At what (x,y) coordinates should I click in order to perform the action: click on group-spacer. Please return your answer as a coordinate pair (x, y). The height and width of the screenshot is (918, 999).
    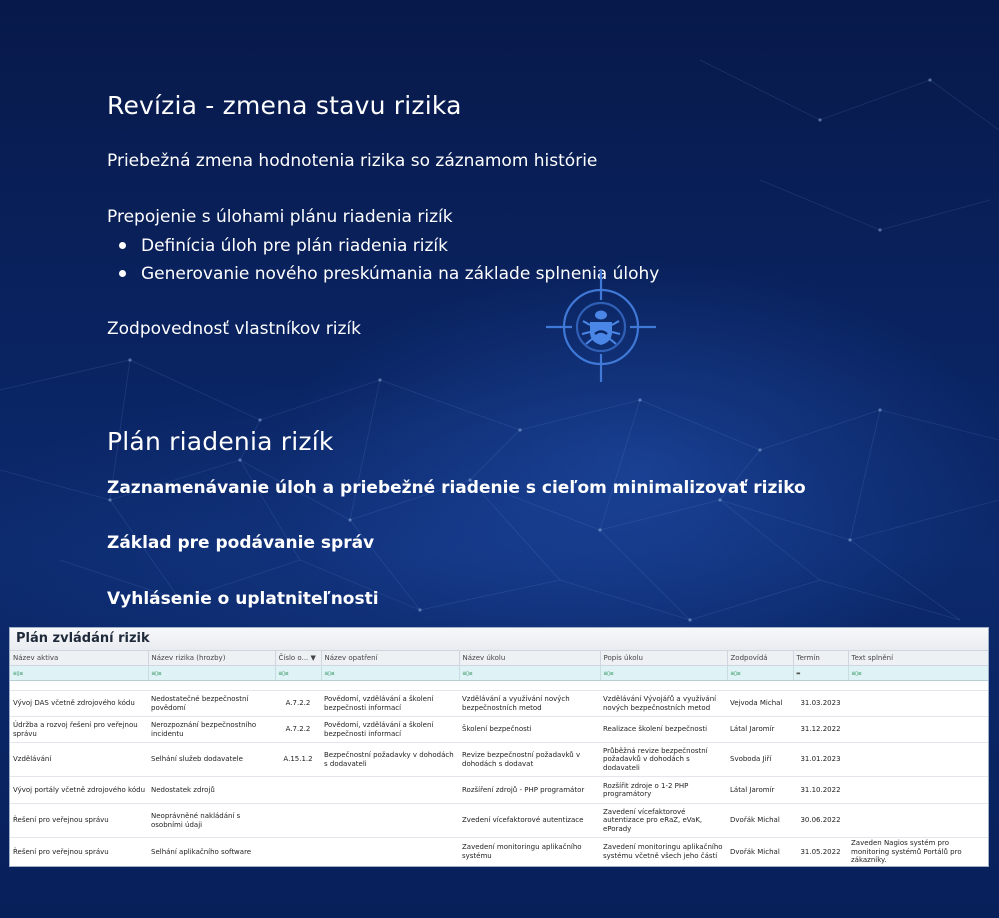
    Looking at the image, I should click on (499, 685).